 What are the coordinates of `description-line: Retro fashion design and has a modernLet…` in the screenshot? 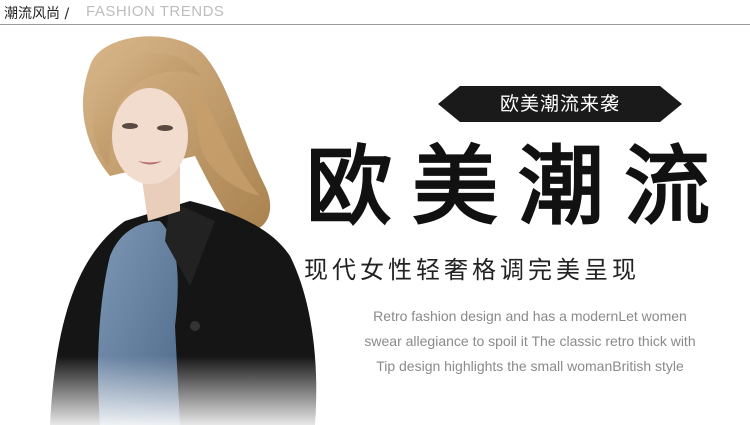 It's located at (530, 316).